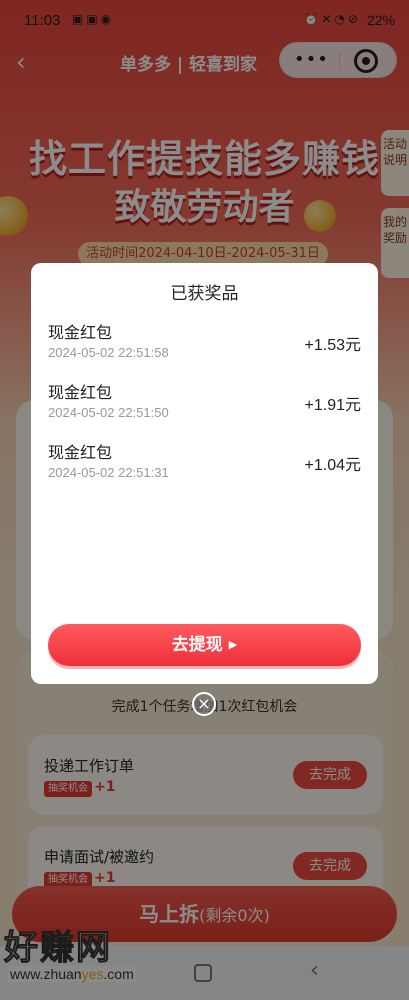 This screenshot has height=1000, width=409. What do you see at coordinates (108, 352) in the screenshot?
I see `prize-time: 2024-05-02 22:51:58` at bounding box center [108, 352].